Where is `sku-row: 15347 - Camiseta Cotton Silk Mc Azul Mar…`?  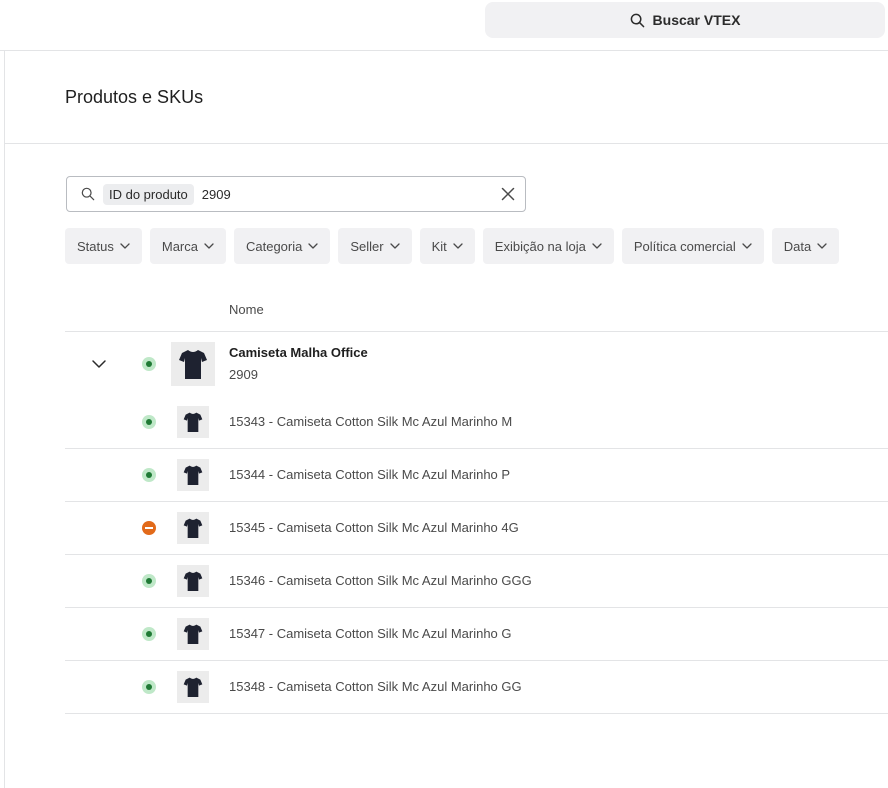 sku-row: 15347 - Camiseta Cotton Silk Mc Azul Mar… is located at coordinates (476, 634).